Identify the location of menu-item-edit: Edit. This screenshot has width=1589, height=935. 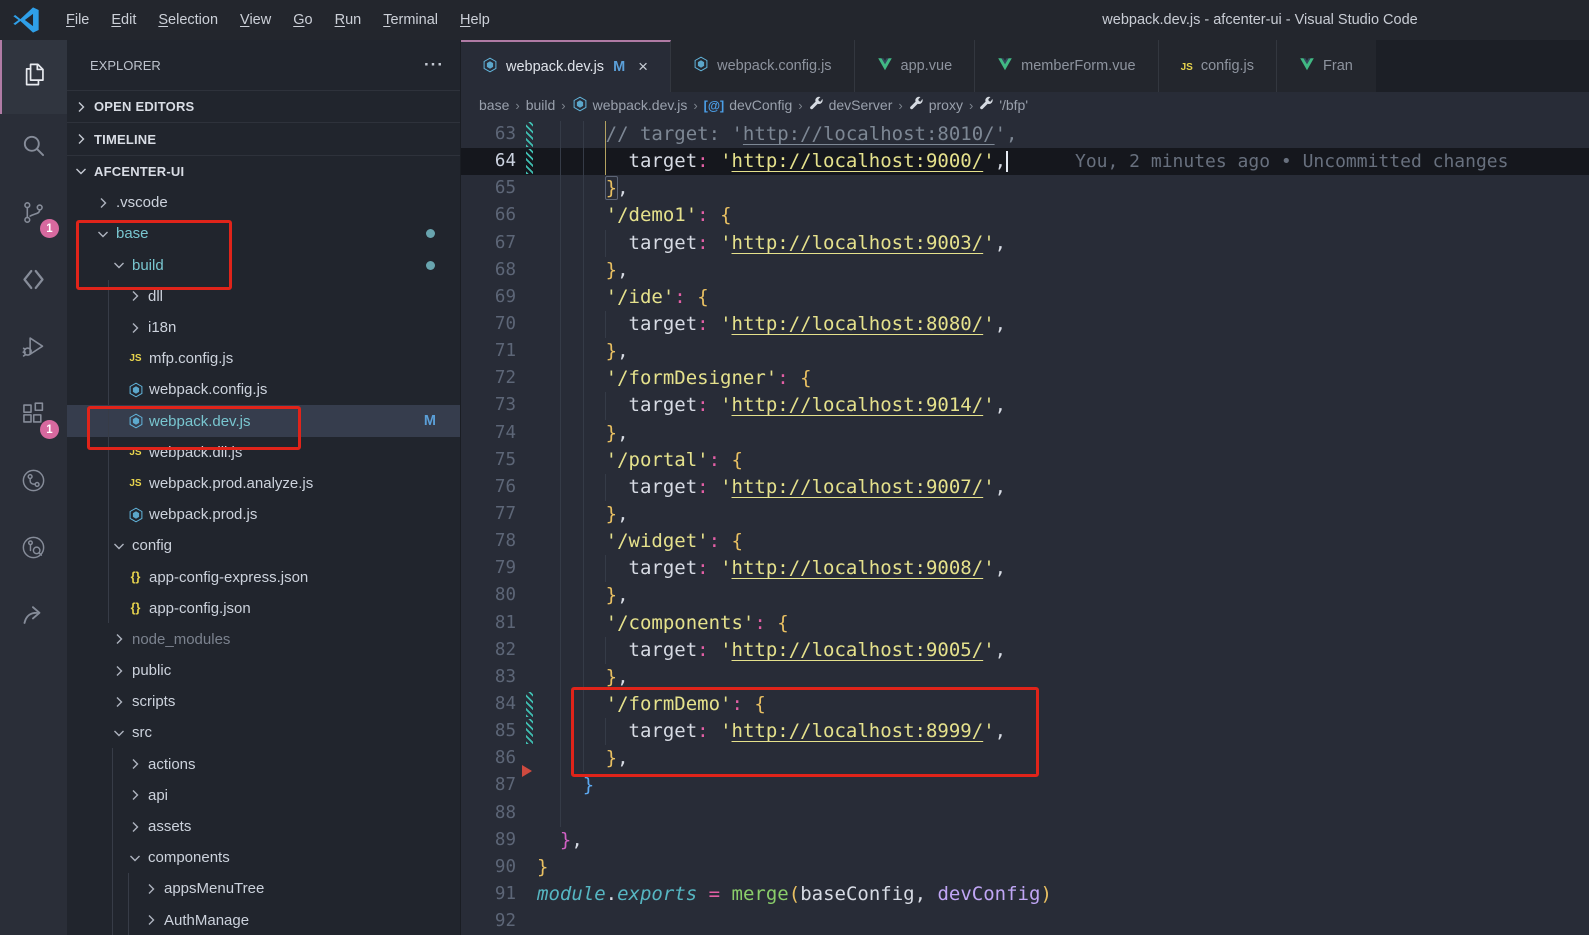
(123, 20).